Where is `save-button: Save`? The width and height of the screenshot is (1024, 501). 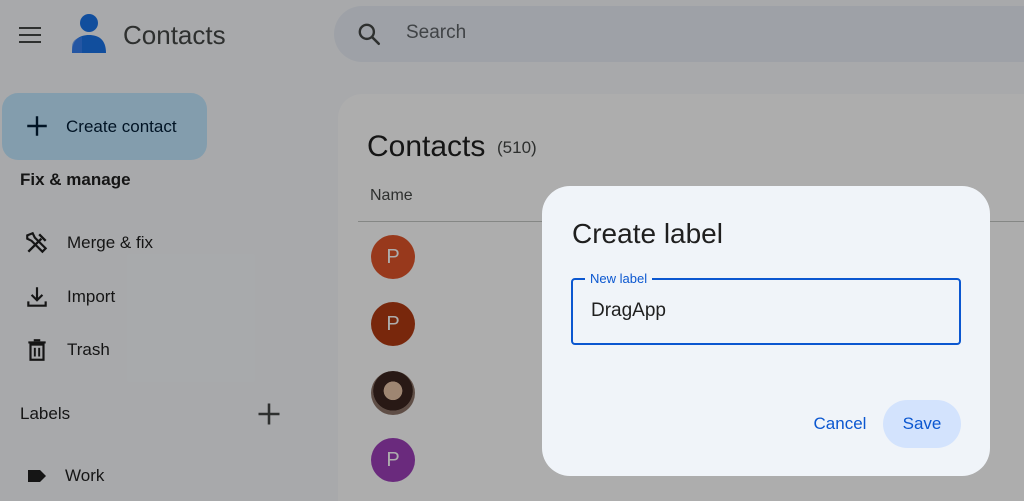
save-button: Save is located at coordinates (922, 424).